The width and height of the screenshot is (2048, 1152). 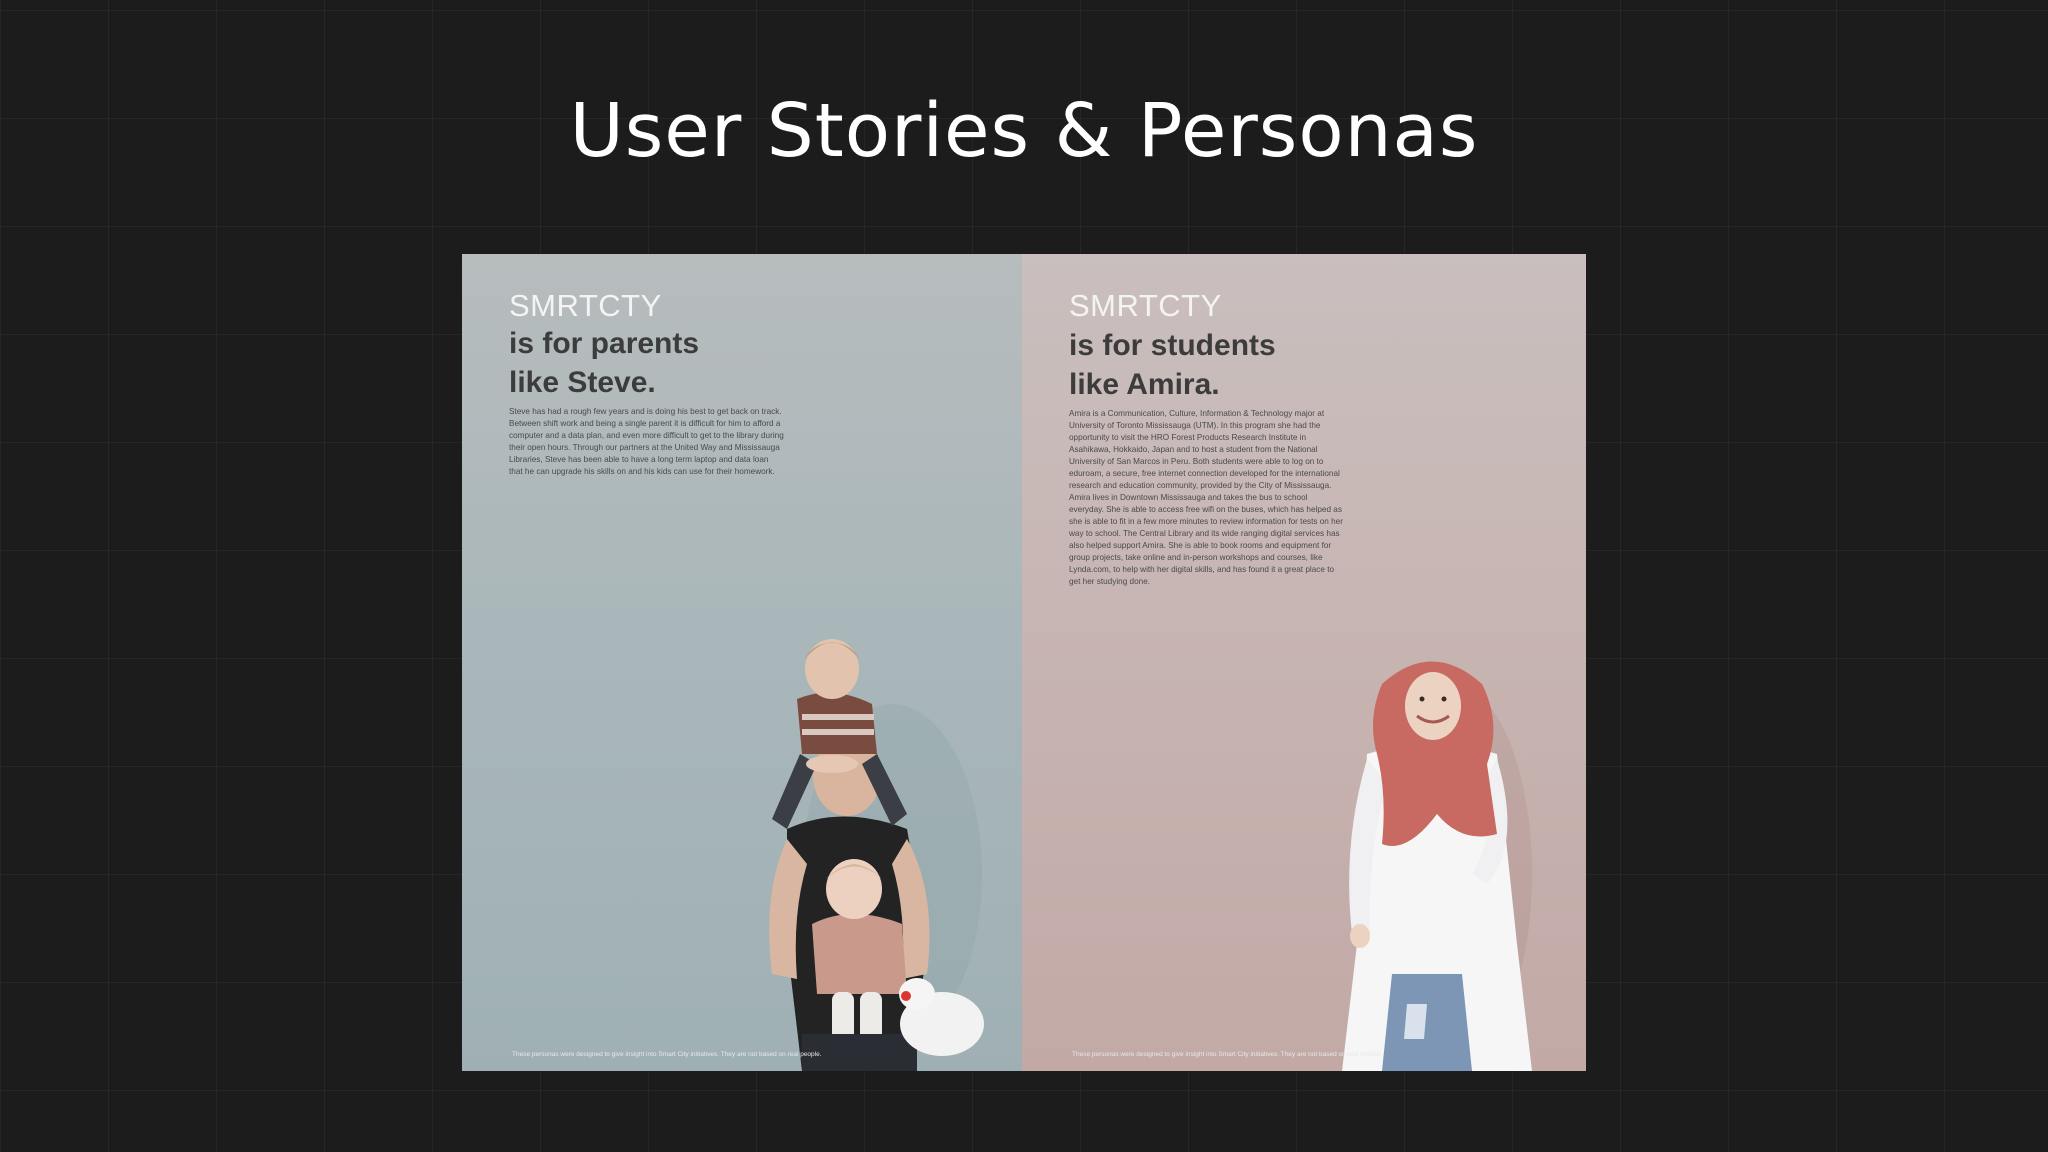 What do you see at coordinates (1144, 384) in the screenshot?
I see `headline-line-2: like Amira.` at bounding box center [1144, 384].